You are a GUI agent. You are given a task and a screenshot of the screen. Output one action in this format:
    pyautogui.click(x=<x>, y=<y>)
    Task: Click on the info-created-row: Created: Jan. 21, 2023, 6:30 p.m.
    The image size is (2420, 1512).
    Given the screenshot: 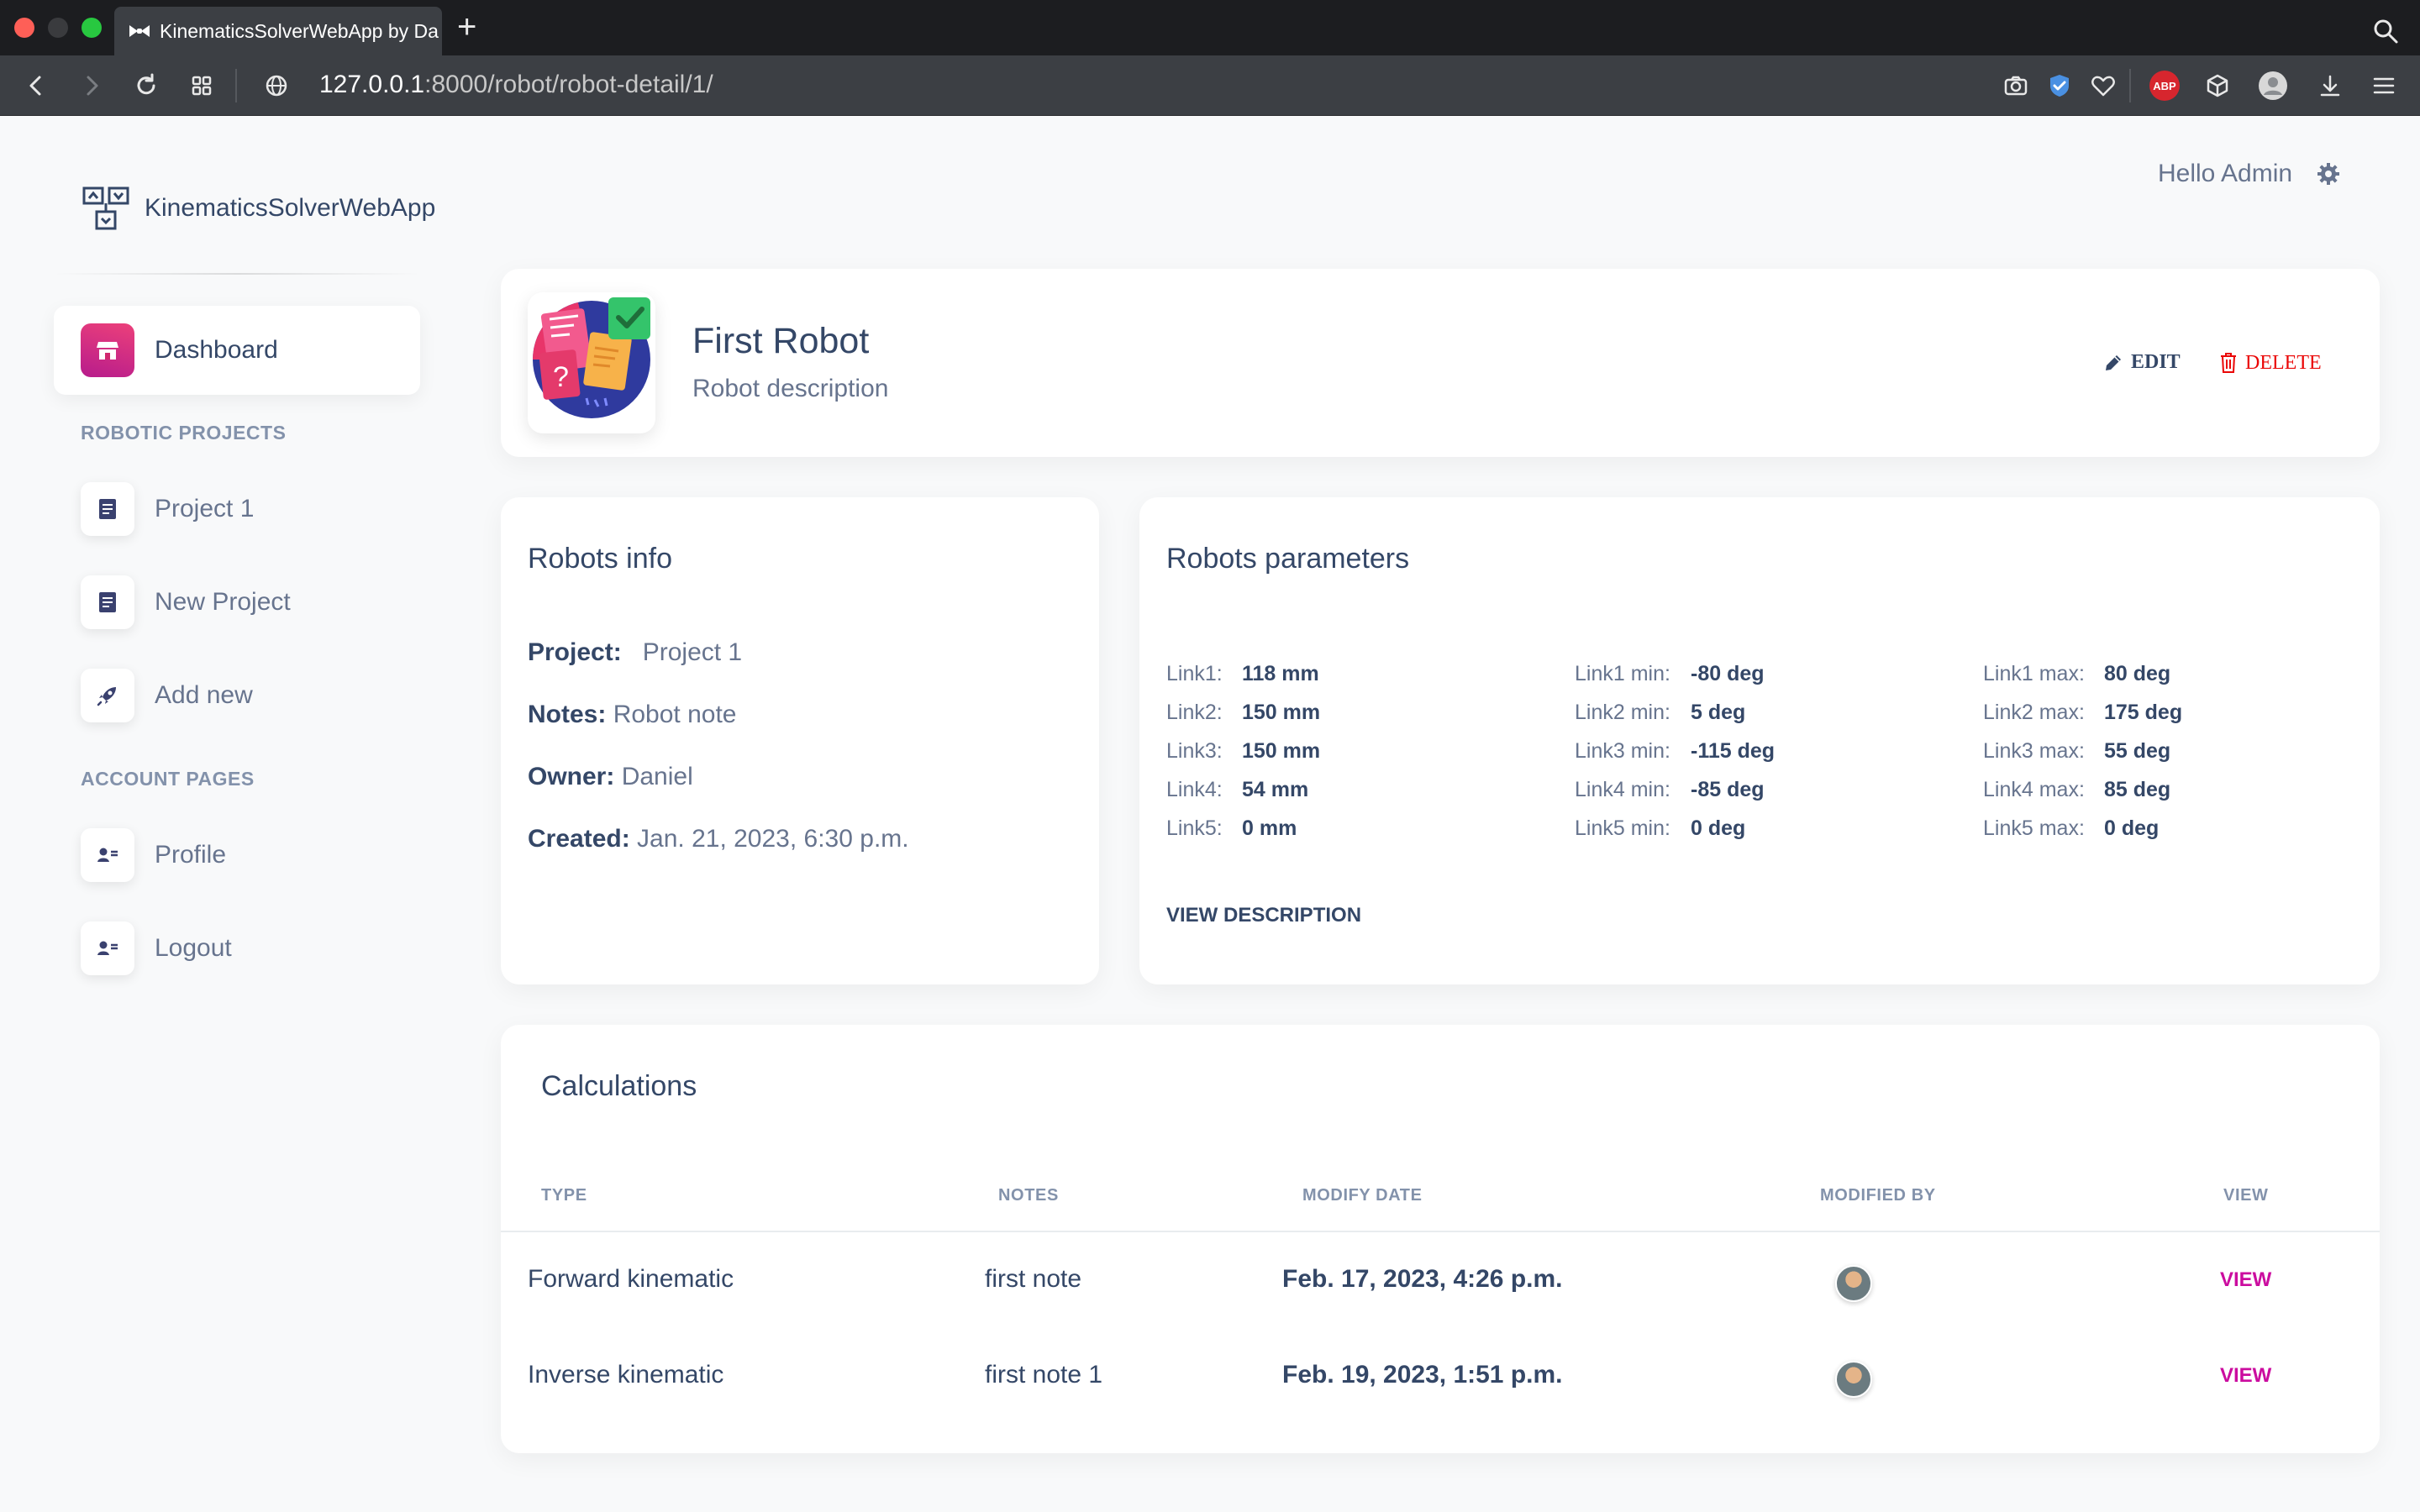 What is the action you would take?
    pyautogui.click(x=719, y=839)
    